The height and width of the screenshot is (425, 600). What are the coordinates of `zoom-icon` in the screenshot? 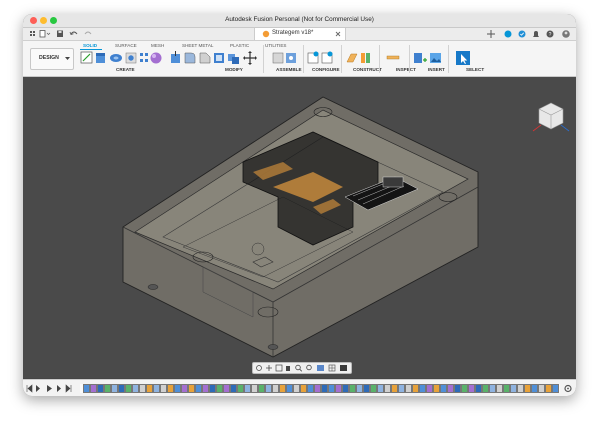 It's located at (299, 368).